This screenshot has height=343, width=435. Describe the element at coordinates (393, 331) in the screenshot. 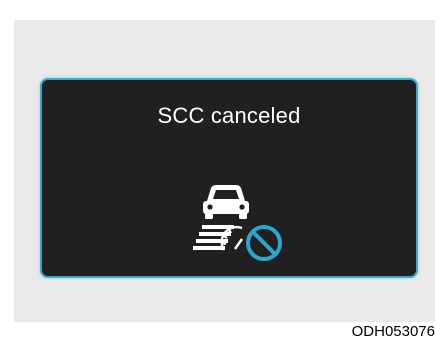

I see `image-code-label: ODH053076` at that location.